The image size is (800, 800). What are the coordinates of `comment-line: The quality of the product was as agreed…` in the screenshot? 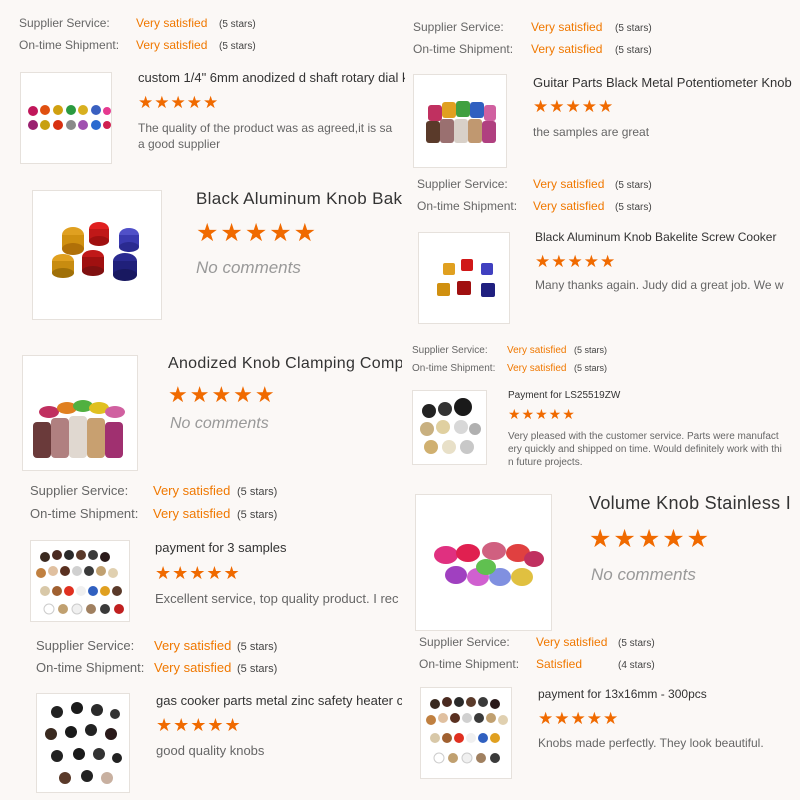 It's located at (265, 128).